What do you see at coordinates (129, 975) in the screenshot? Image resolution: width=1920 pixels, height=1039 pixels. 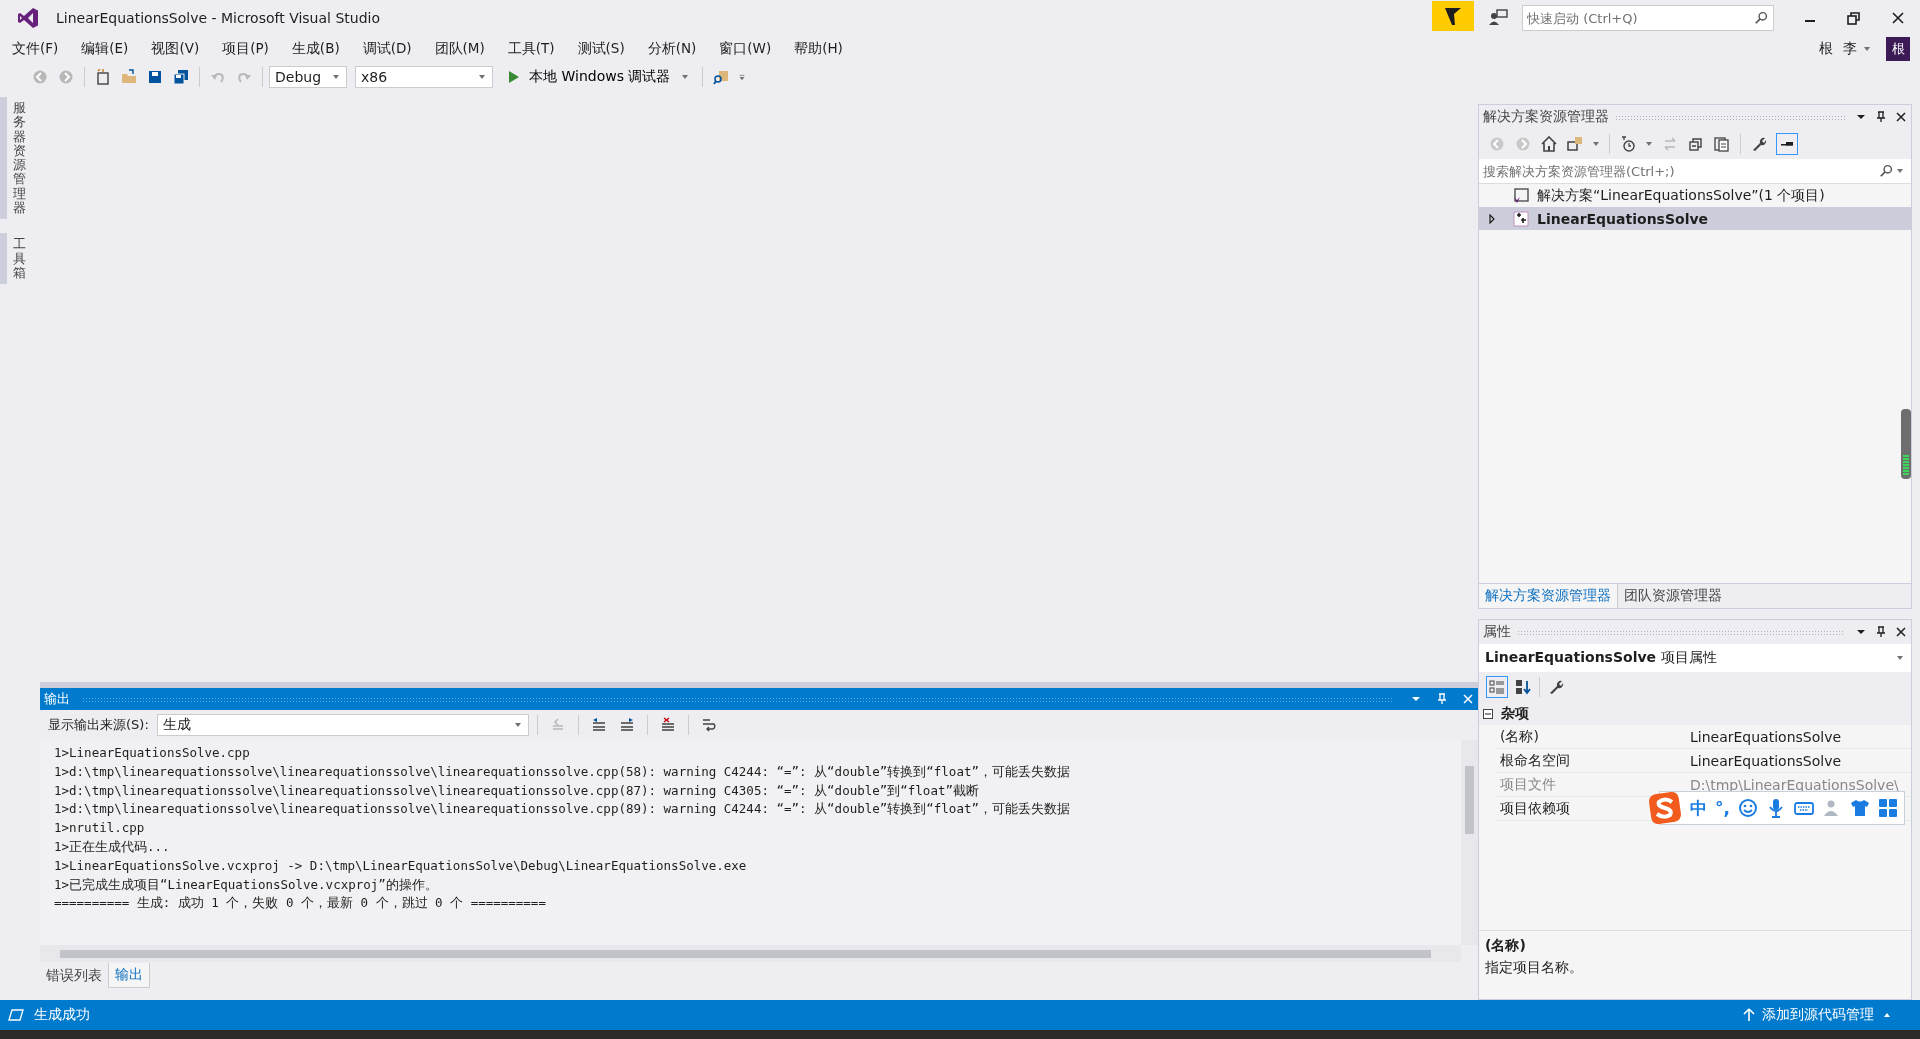 I see `panel-tab: 输出` at bounding box center [129, 975].